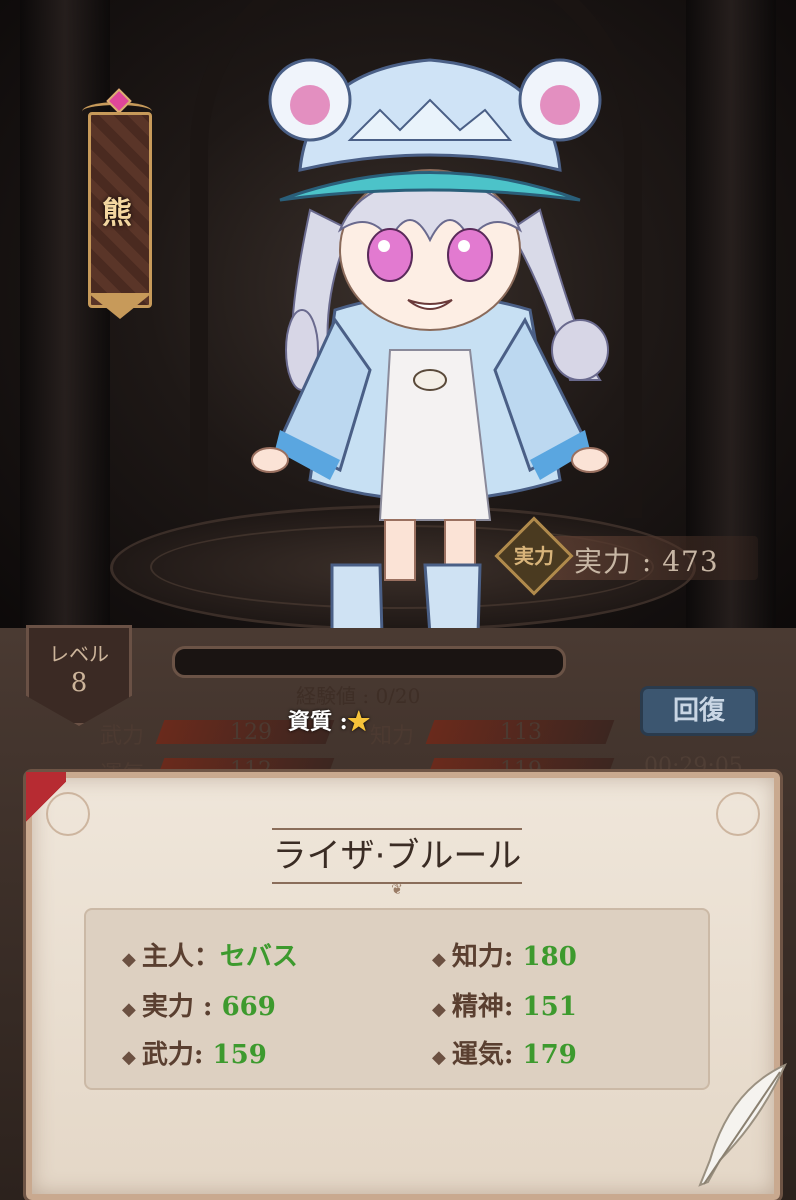 The image size is (796, 1200). I want to click on character-name: ライザ·ブルール, so click(397, 856).